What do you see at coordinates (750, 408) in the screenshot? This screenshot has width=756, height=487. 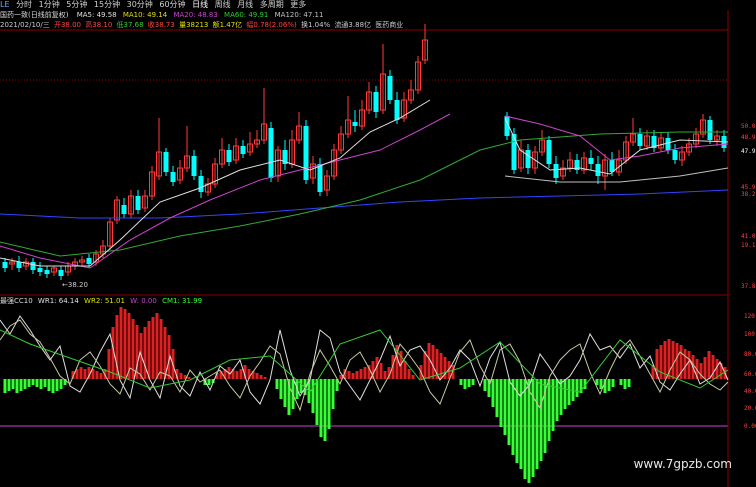 I see `indicator-tick: 20.00` at bounding box center [750, 408].